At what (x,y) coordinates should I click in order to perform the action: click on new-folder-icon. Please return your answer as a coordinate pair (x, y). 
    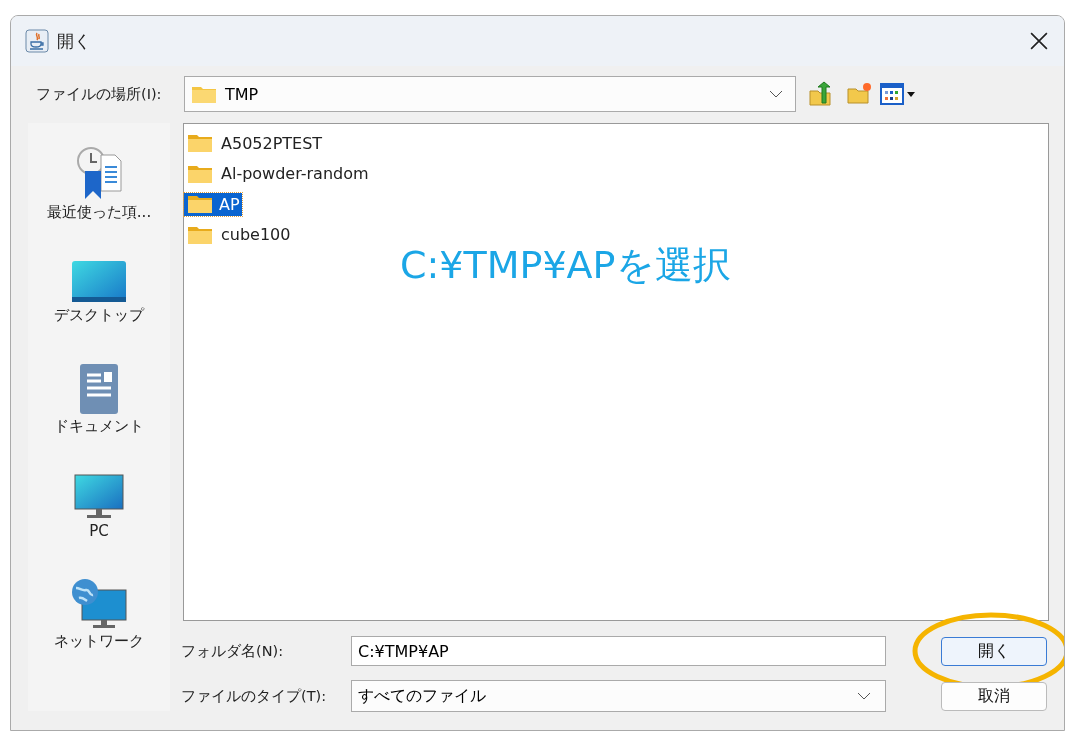
    Looking at the image, I should click on (859, 94).